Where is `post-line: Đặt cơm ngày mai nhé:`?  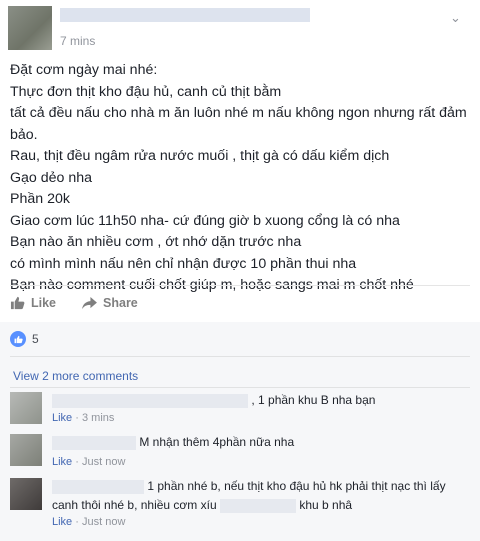 post-line: Đặt cơm ngày mai nhé: is located at coordinates (84, 70).